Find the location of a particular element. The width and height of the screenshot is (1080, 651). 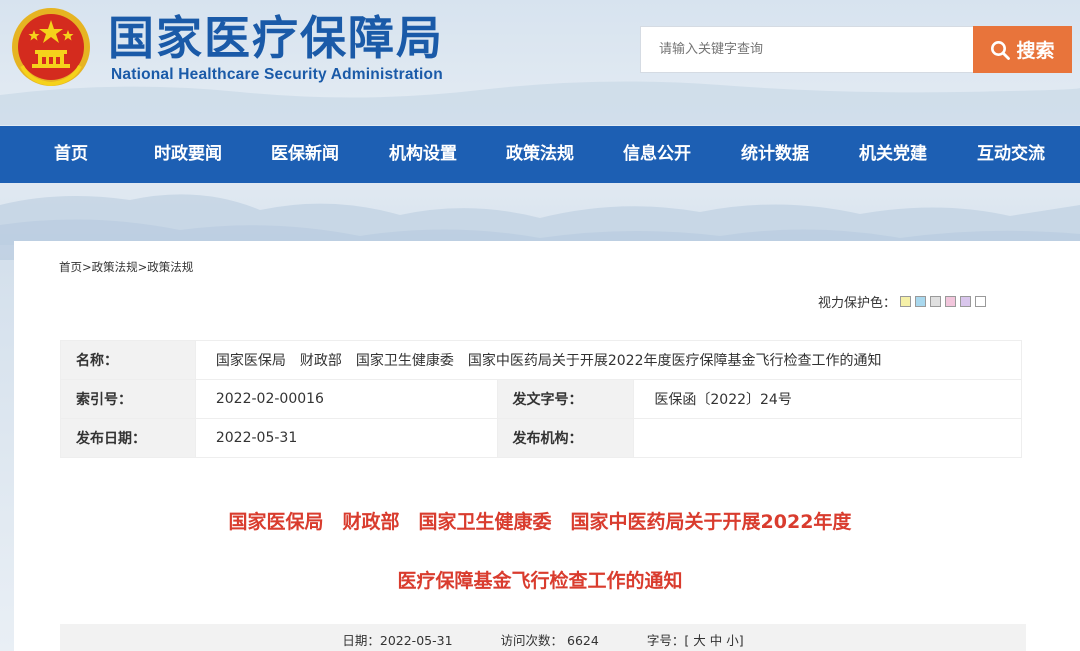

eye-care-selector: 视力保护色： is located at coordinates (902, 301).